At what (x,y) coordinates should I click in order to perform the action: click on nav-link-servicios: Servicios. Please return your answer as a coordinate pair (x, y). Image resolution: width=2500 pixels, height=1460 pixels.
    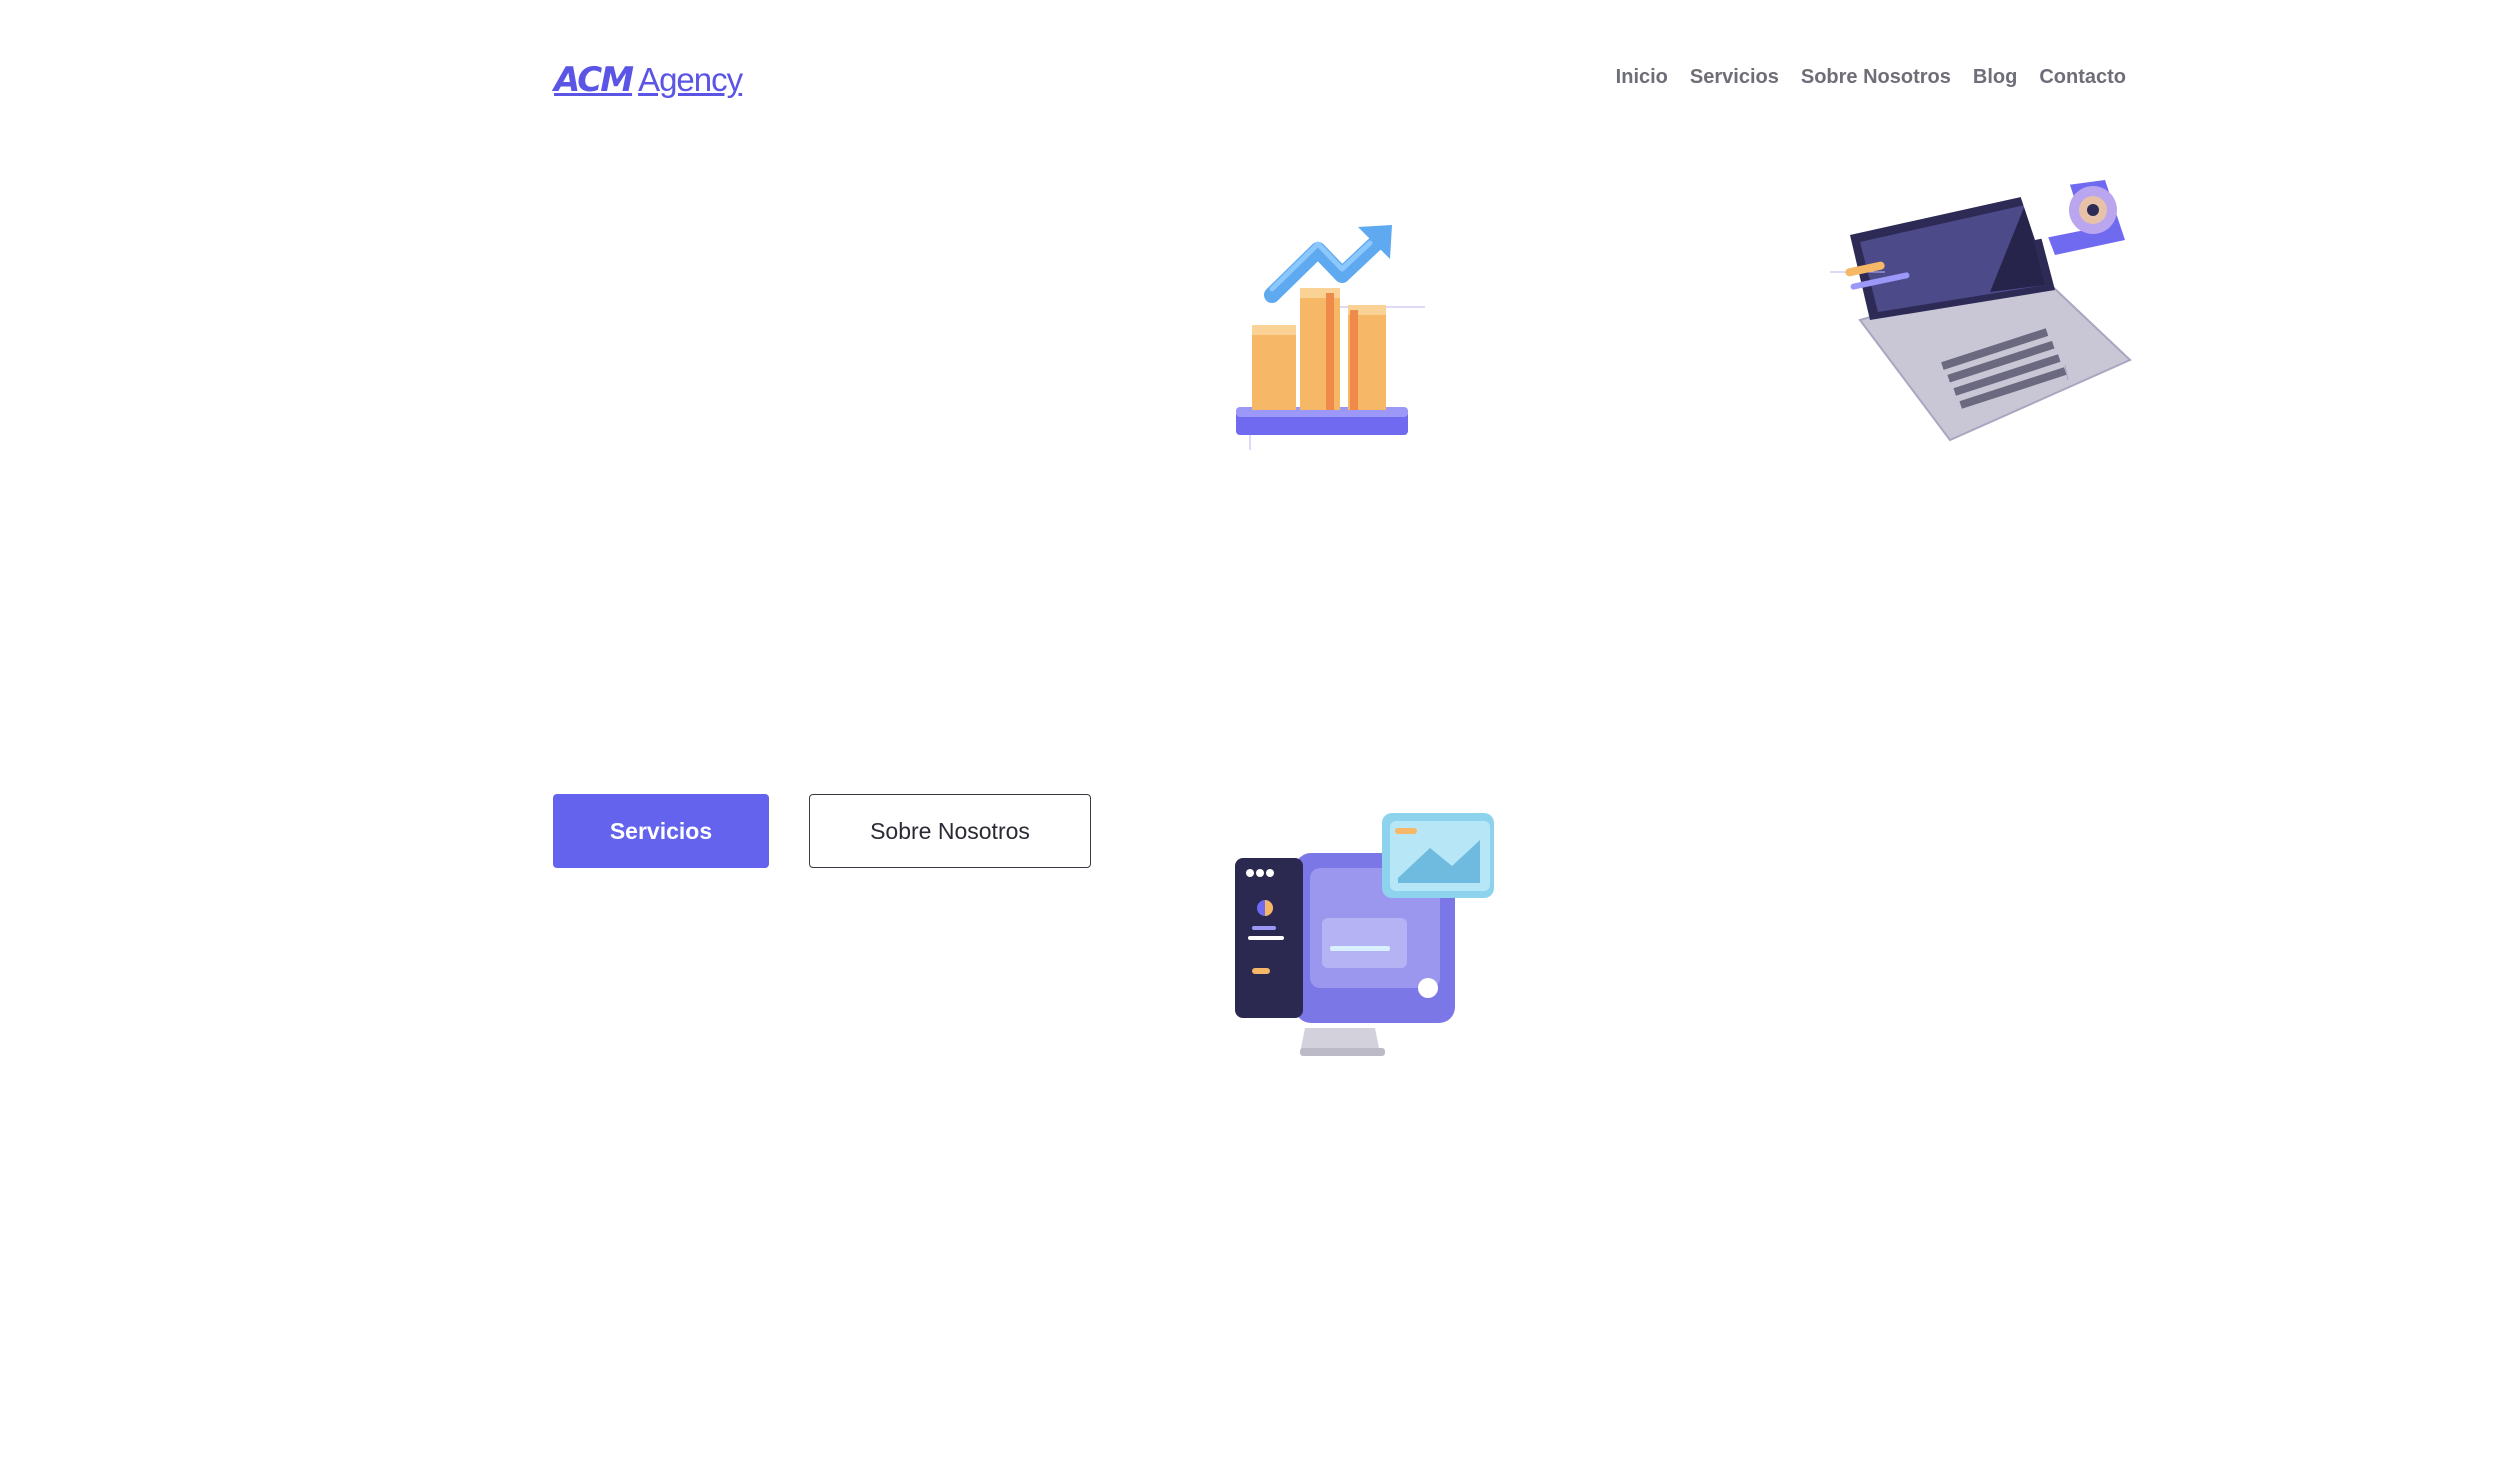
    Looking at the image, I should click on (1734, 77).